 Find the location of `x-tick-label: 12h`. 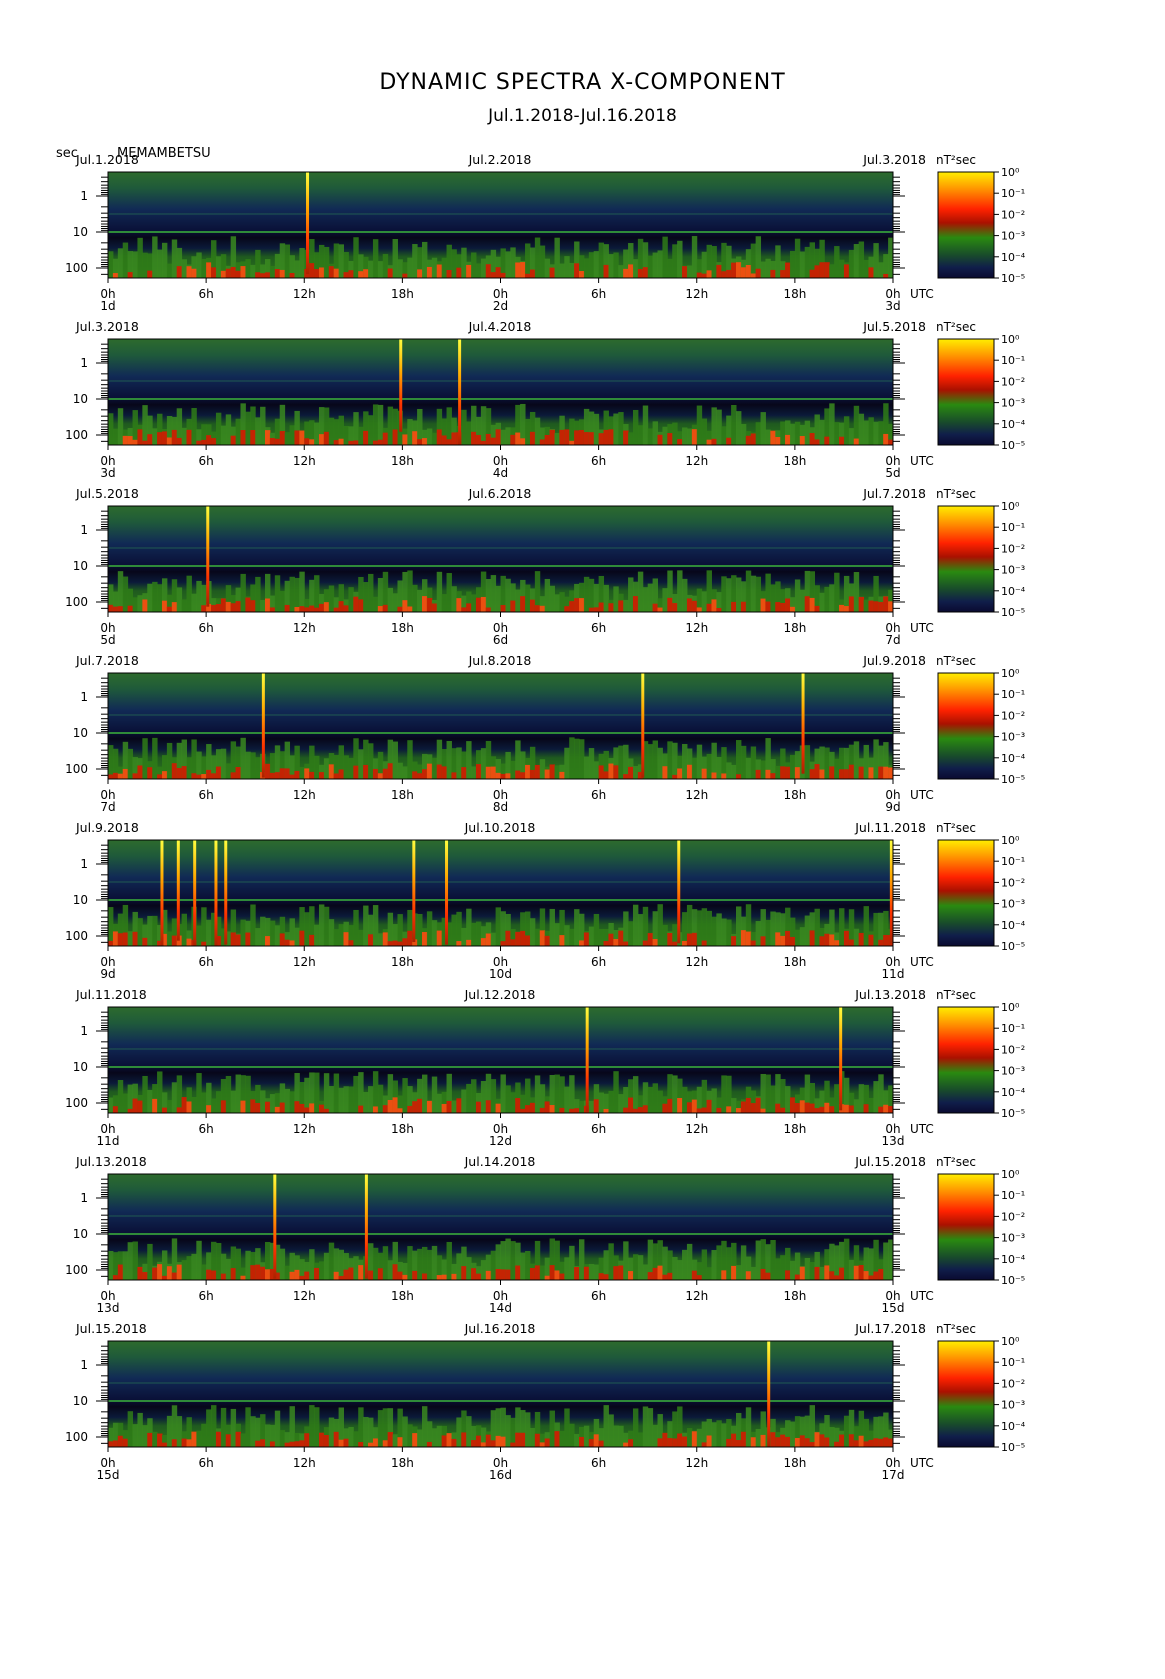

x-tick-label: 12h is located at coordinates (304, 1296).